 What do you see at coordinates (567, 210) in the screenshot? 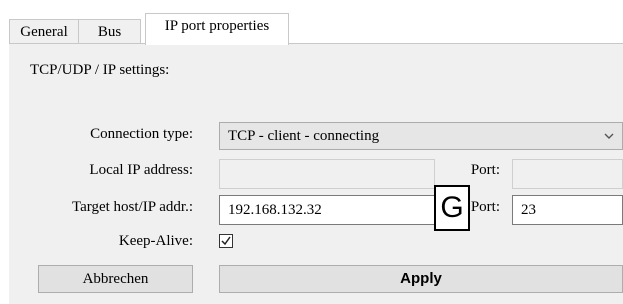
I see `target-port-input: 23` at bounding box center [567, 210].